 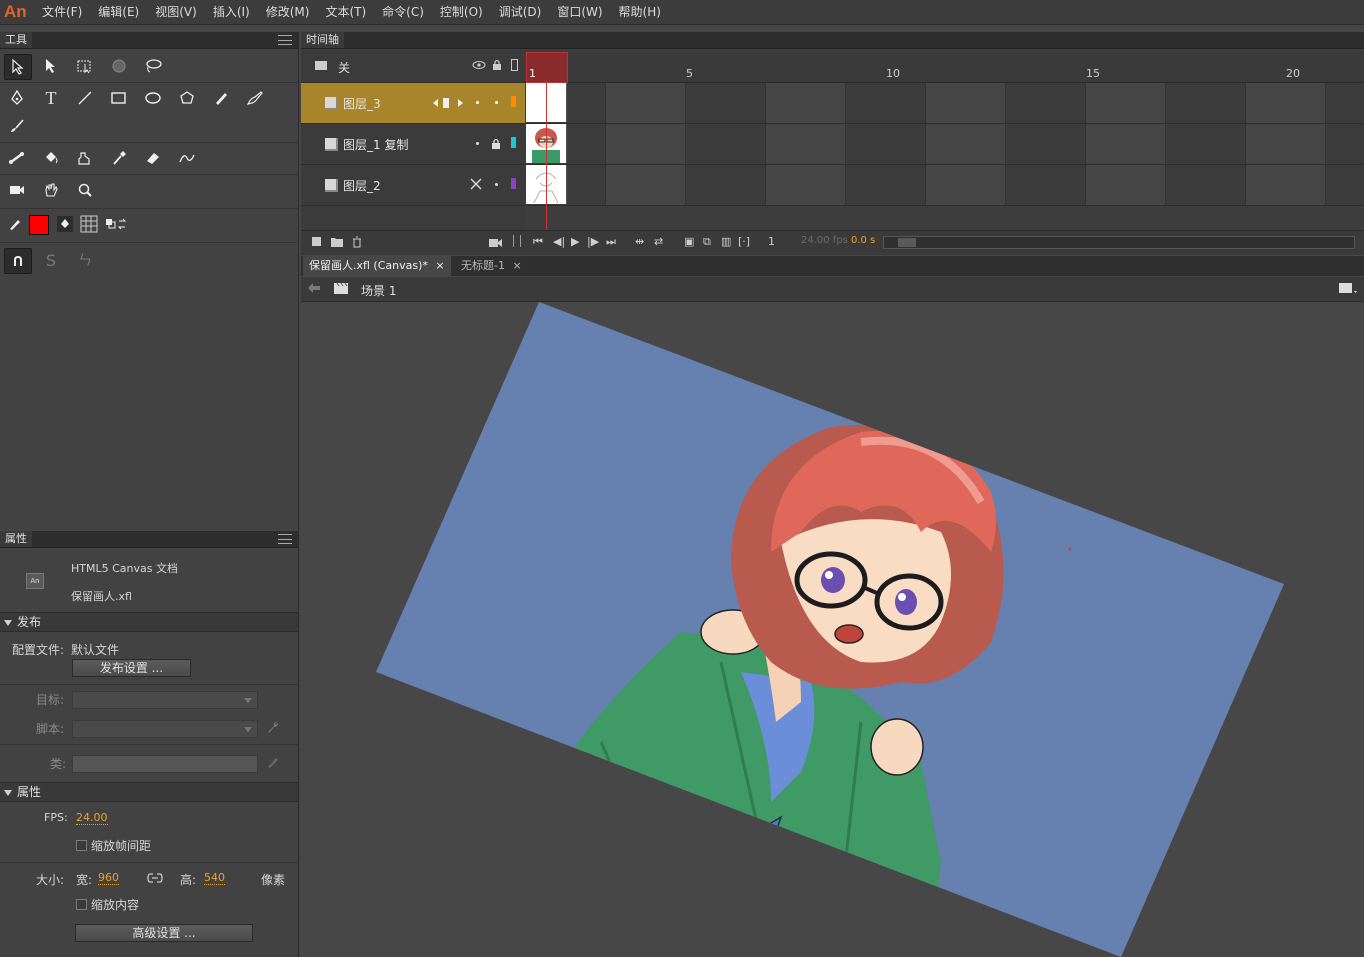 I want to click on menu-file: 文件(F), so click(x=62, y=12).